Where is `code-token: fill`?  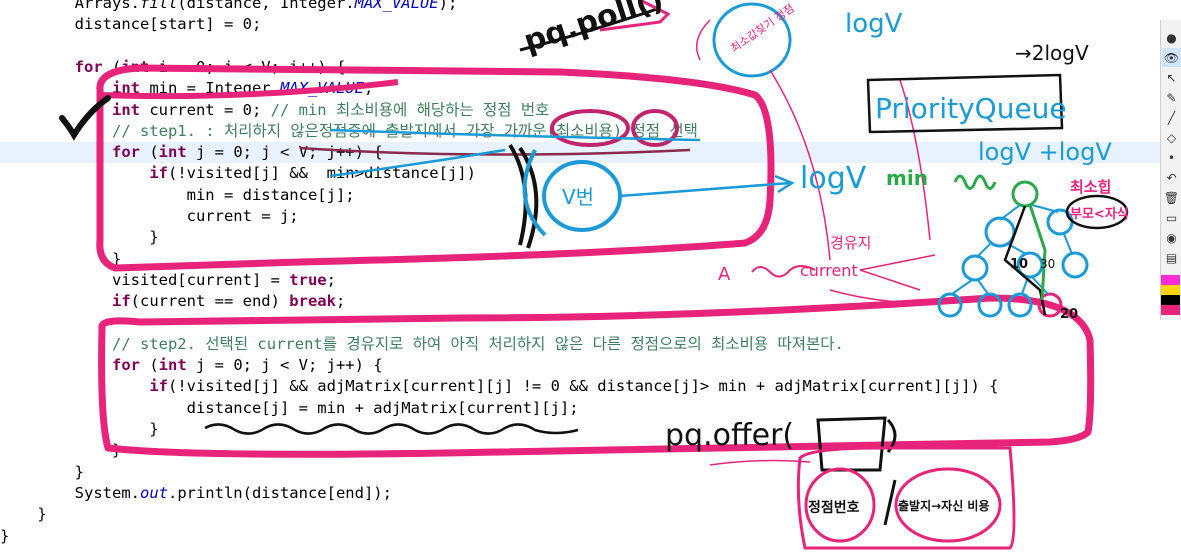
code-token: fill is located at coordinates (158, 6).